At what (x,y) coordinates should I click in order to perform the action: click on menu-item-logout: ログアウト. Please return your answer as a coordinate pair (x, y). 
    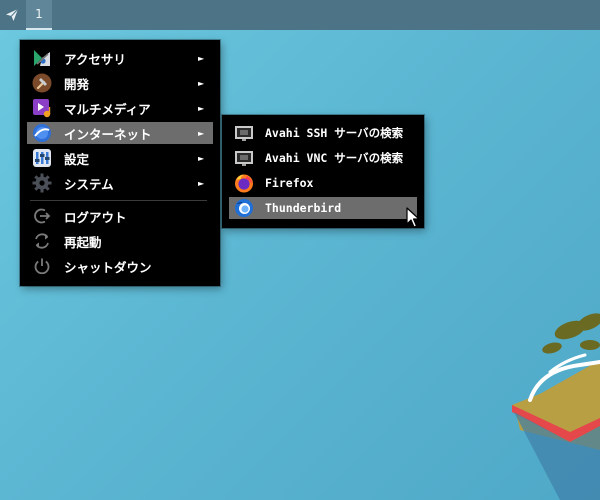
    Looking at the image, I should click on (120, 216).